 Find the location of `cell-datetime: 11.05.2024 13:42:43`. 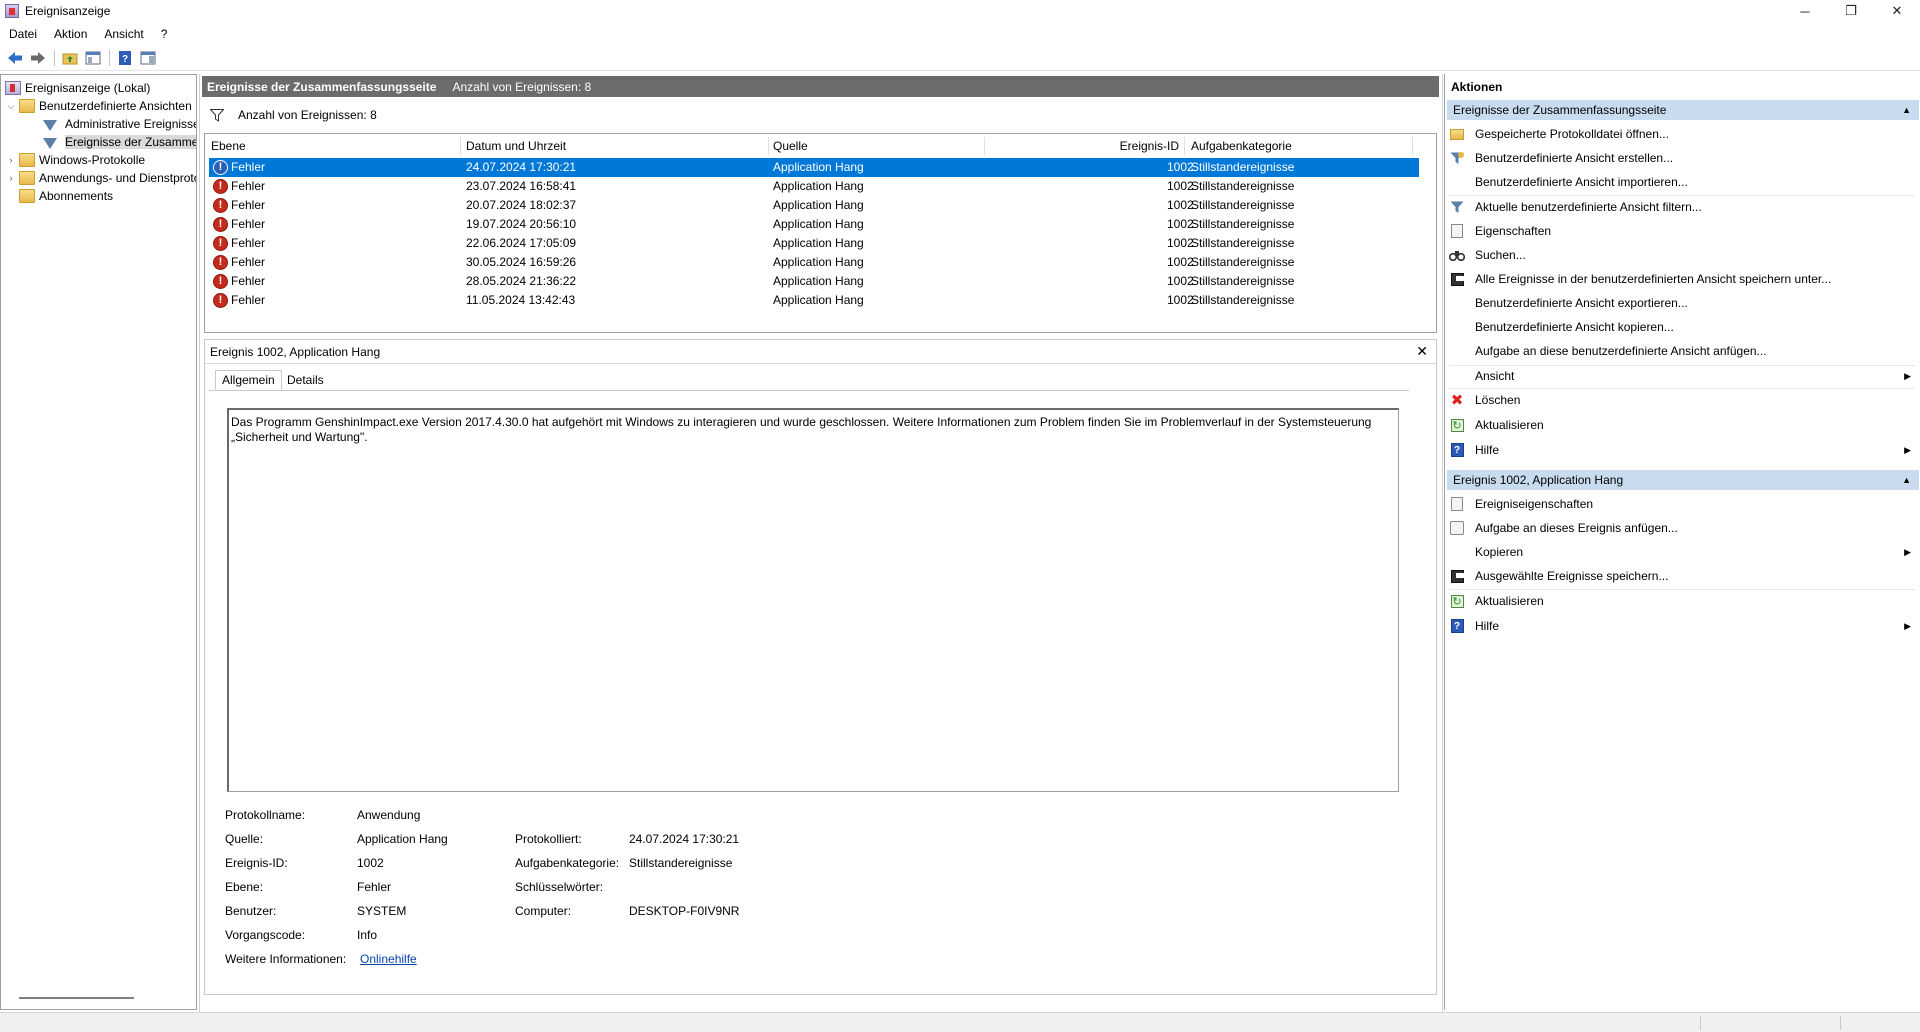

cell-datetime: 11.05.2024 13:42:43 is located at coordinates (521, 300).